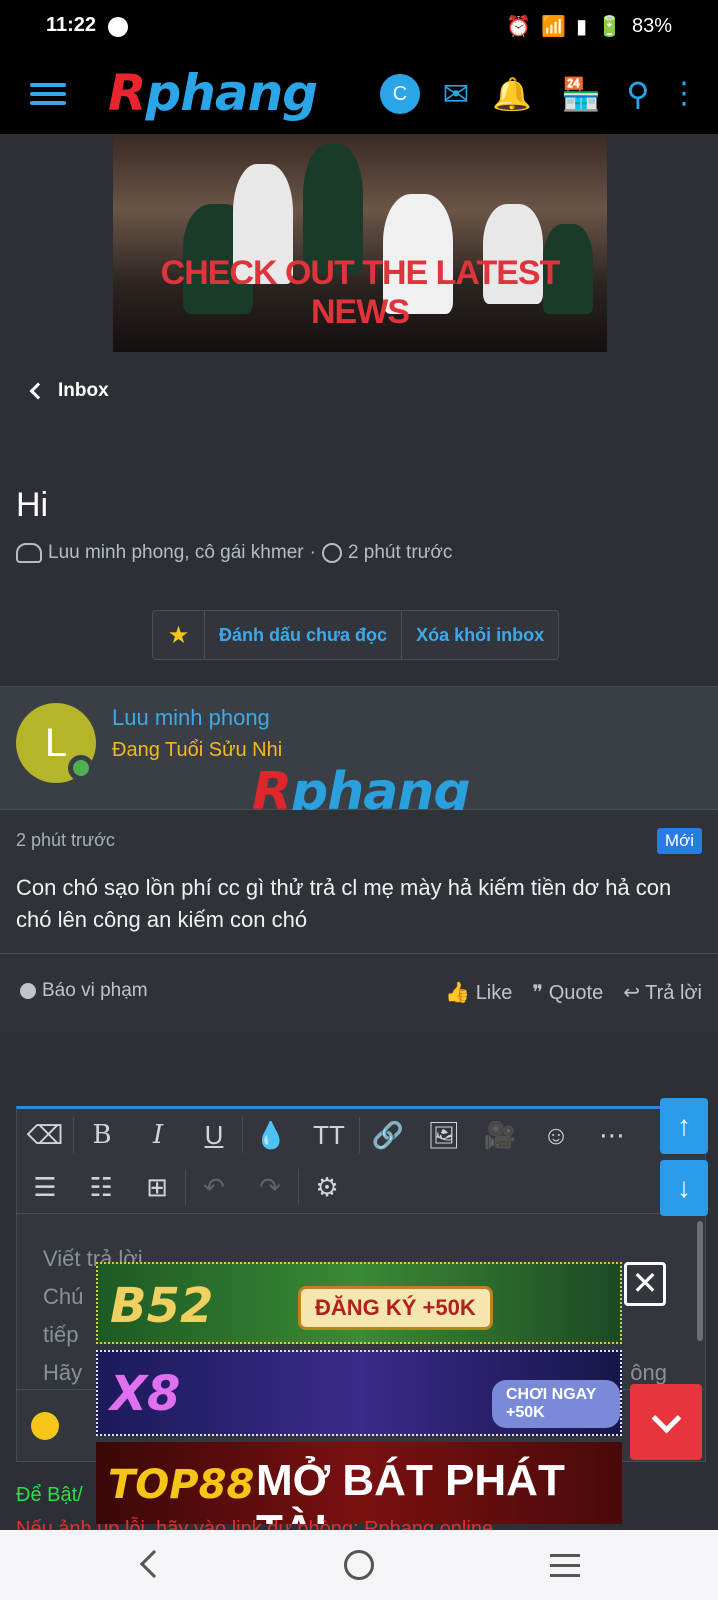 Image resolution: width=718 pixels, height=1600 pixels. What do you see at coordinates (304, 635) in the screenshot?
I see `mark-unread-button: Đánh dấu chưa đọc` at bounding box center [304, 635].